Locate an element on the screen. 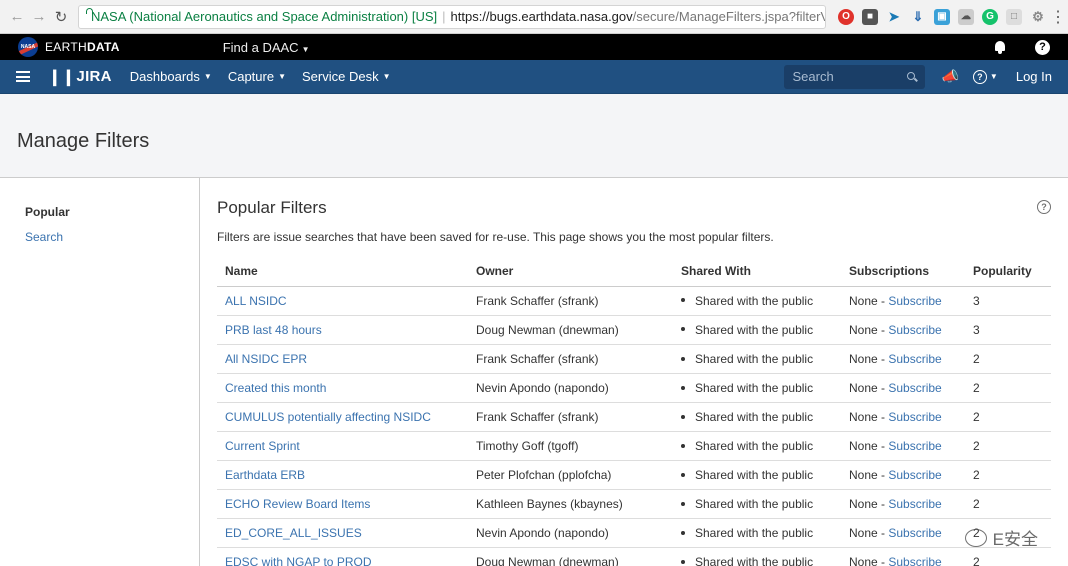 Image resolution: width=1068 pixels, height=566 pixels. owner-cell: Frank Schaffer (sfrank) is located at coordinates (570, 417).